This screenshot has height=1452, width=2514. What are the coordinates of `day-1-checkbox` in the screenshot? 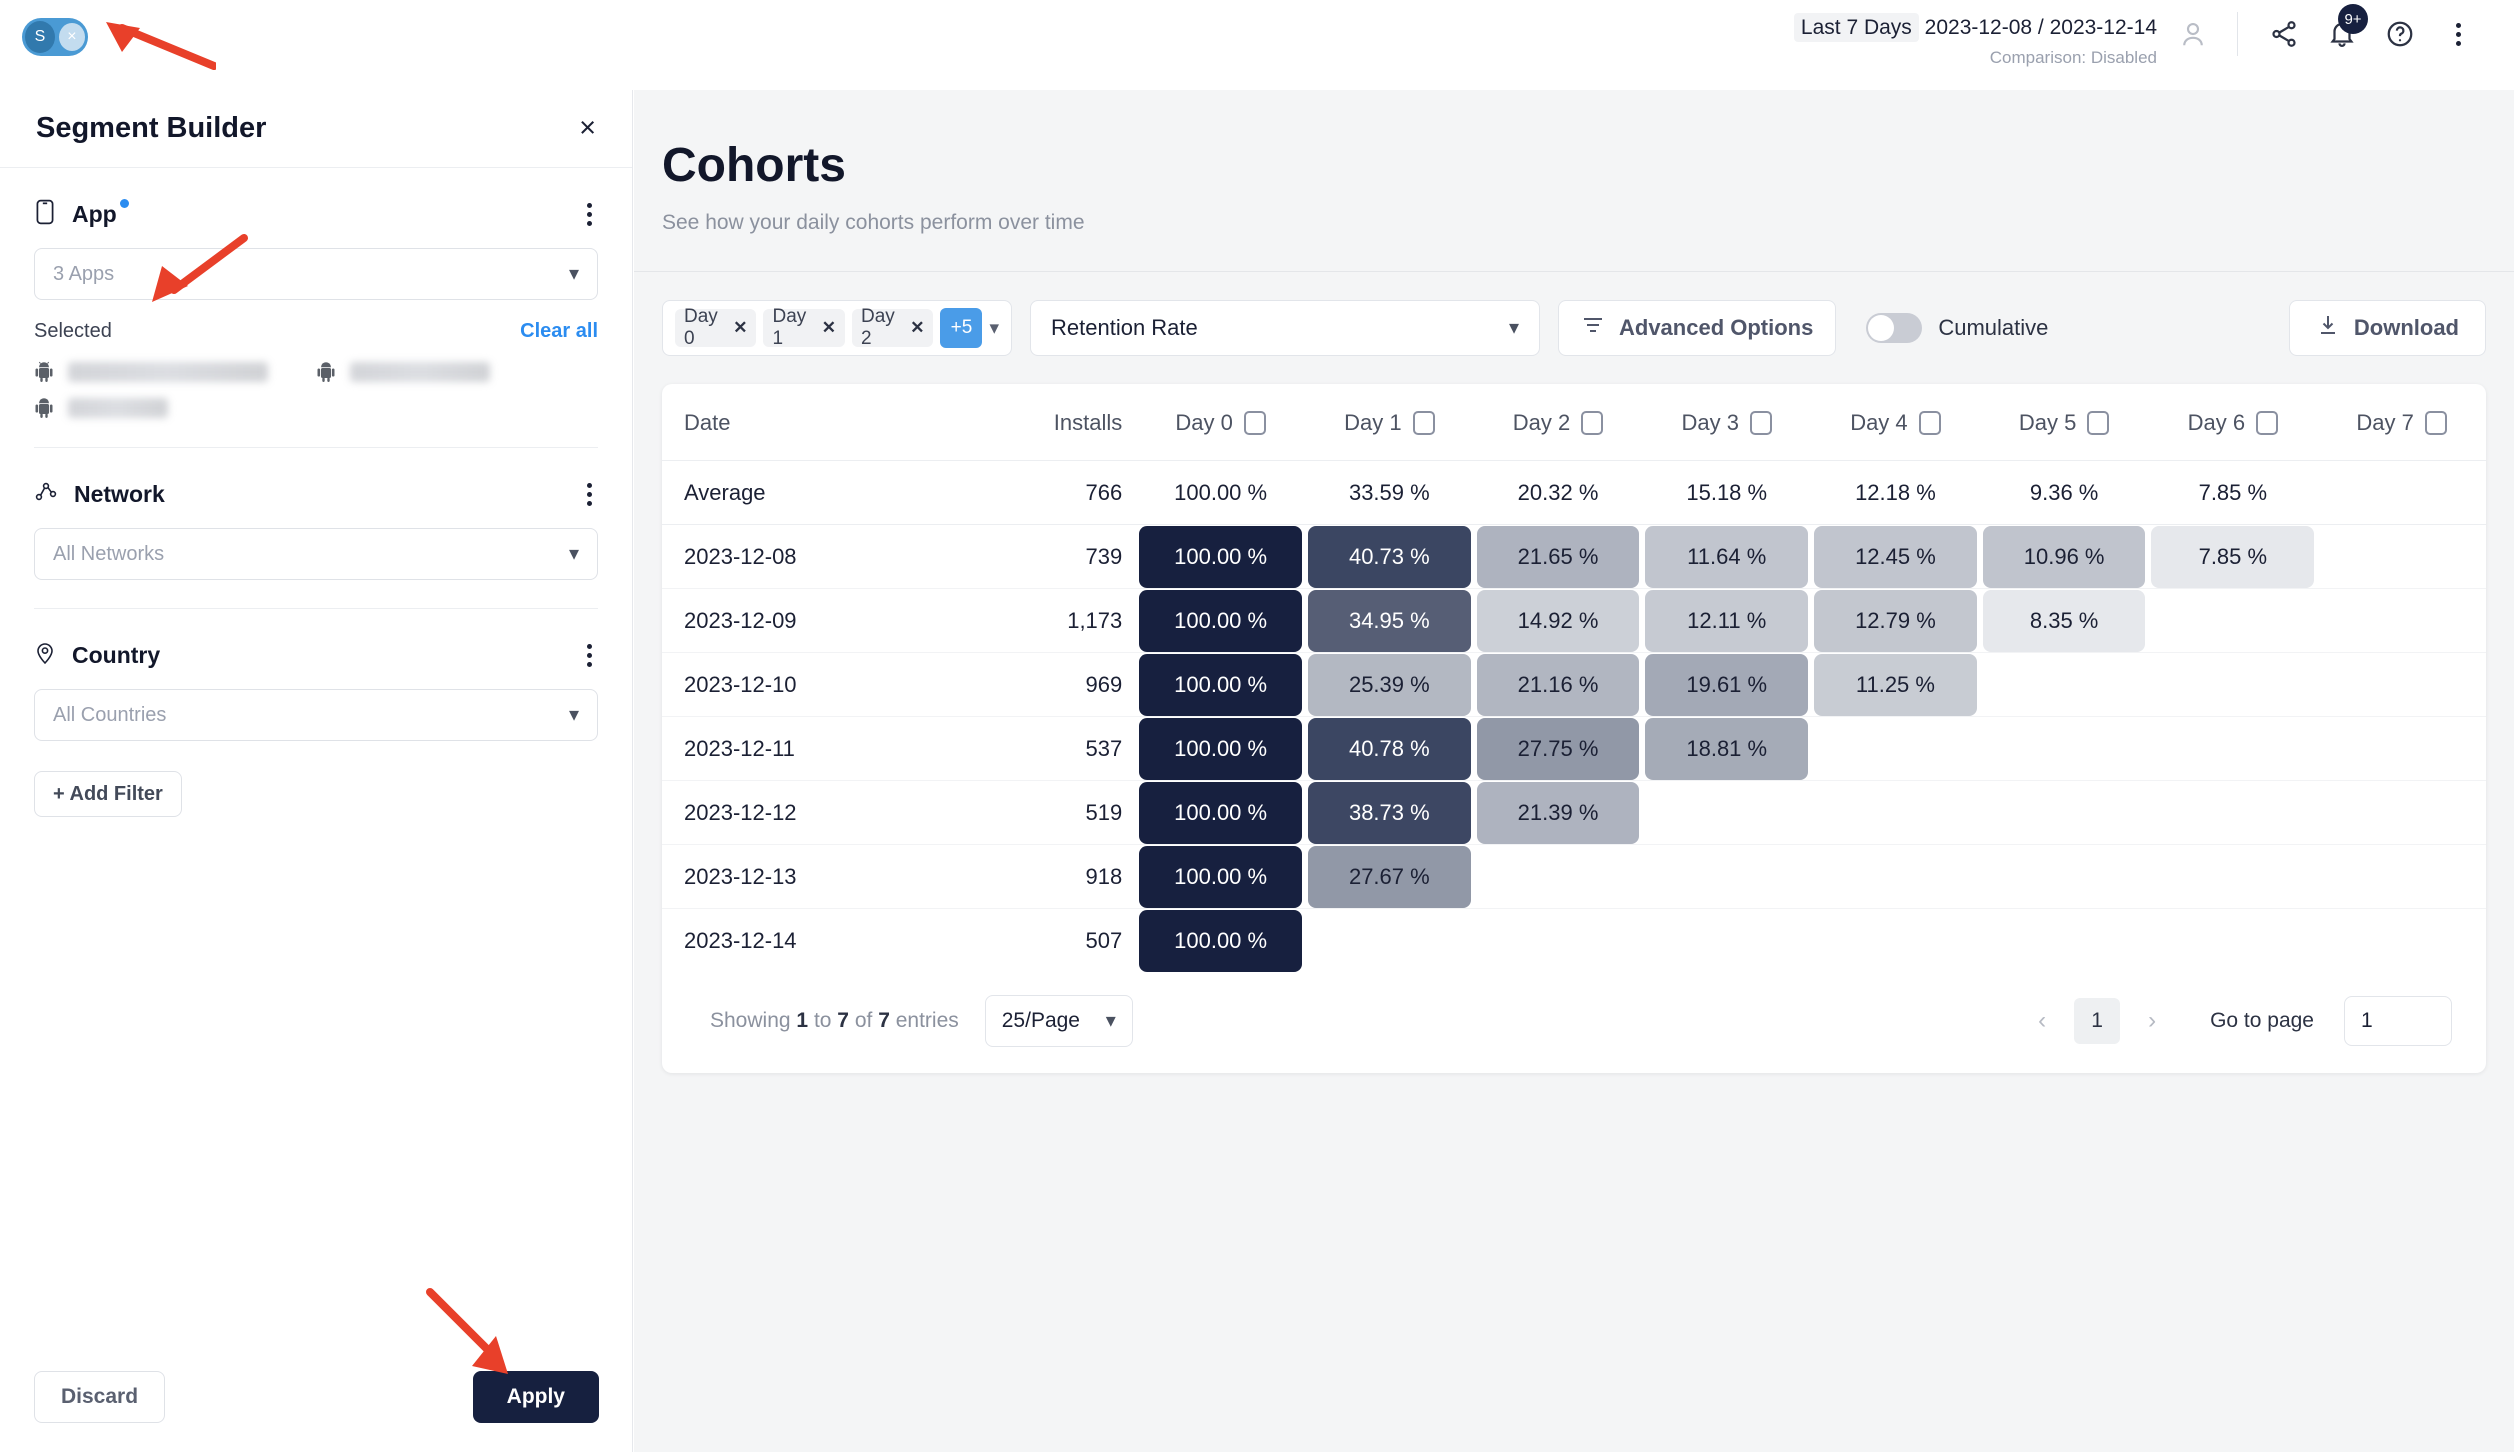 It's located at (1423, 423).